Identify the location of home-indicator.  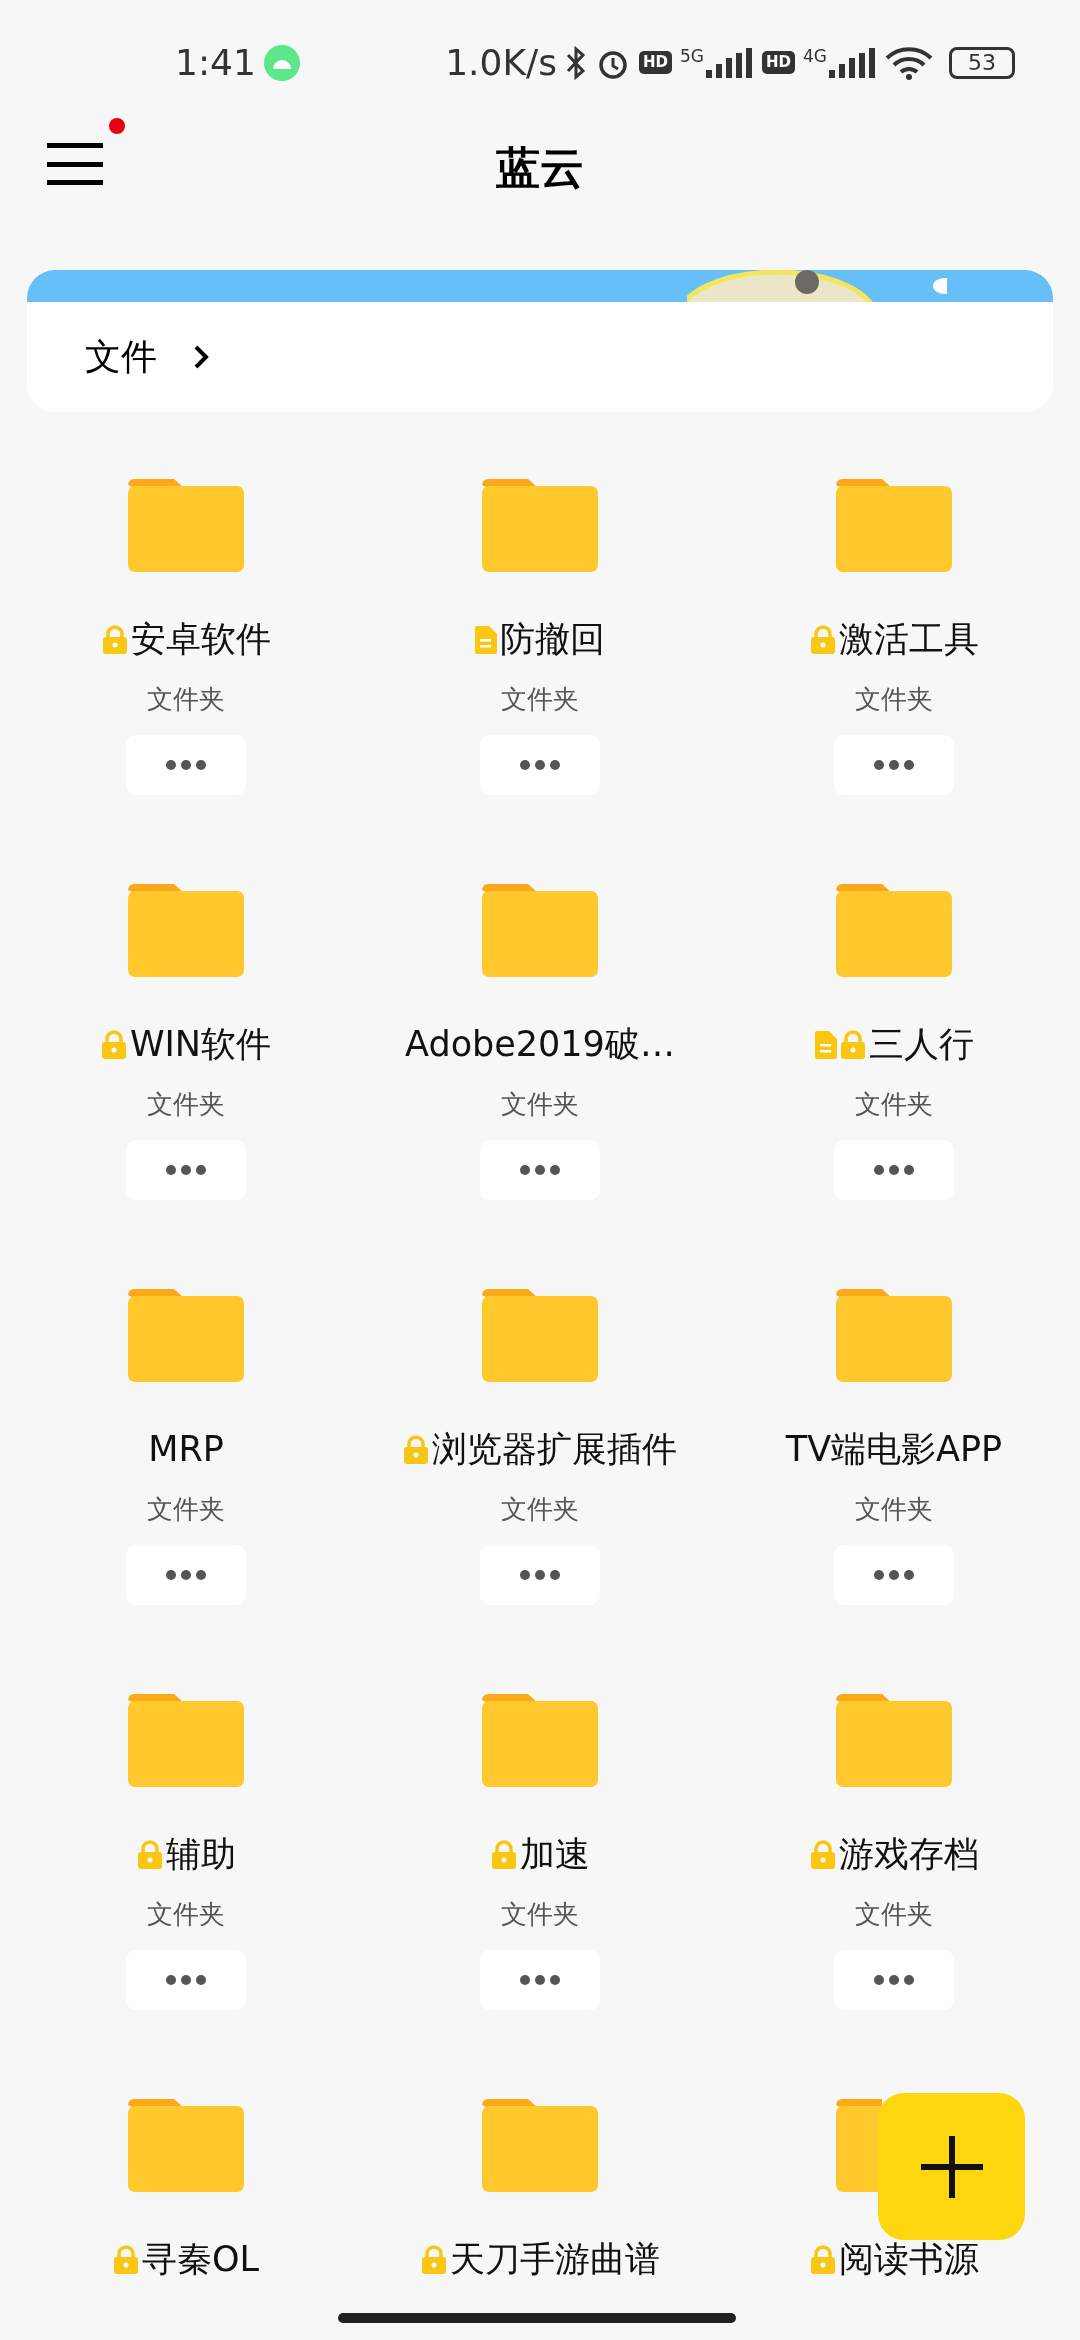
(537, 2318).